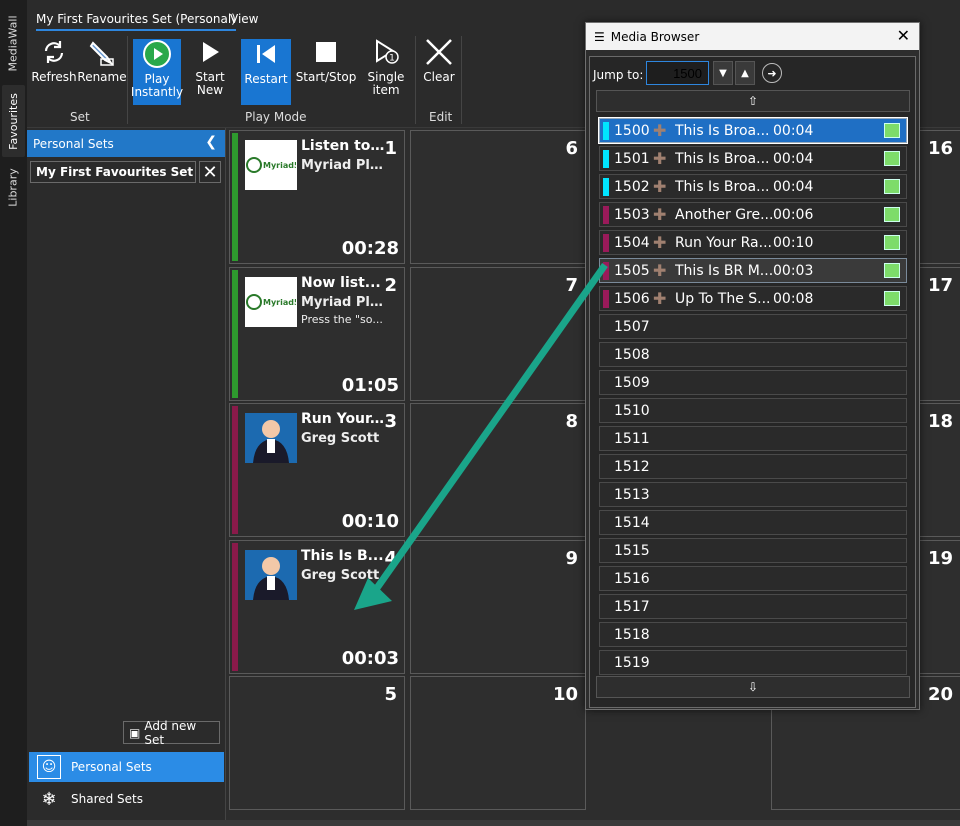 The width and height of the screenshot is (960, 826). I want to click on media-row: 1501 ✚ This Is Broa... 00:04, so click(753, 158).